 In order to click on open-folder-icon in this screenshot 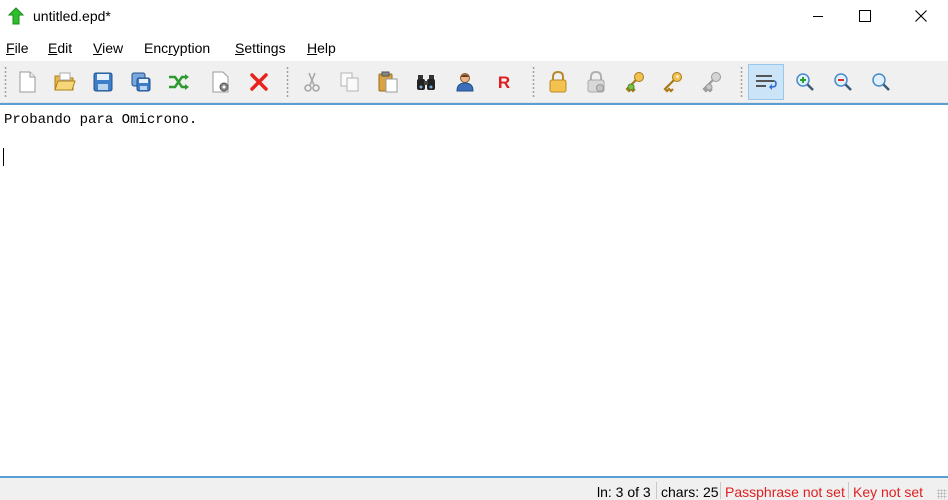, I will do `click(65, 81)`.